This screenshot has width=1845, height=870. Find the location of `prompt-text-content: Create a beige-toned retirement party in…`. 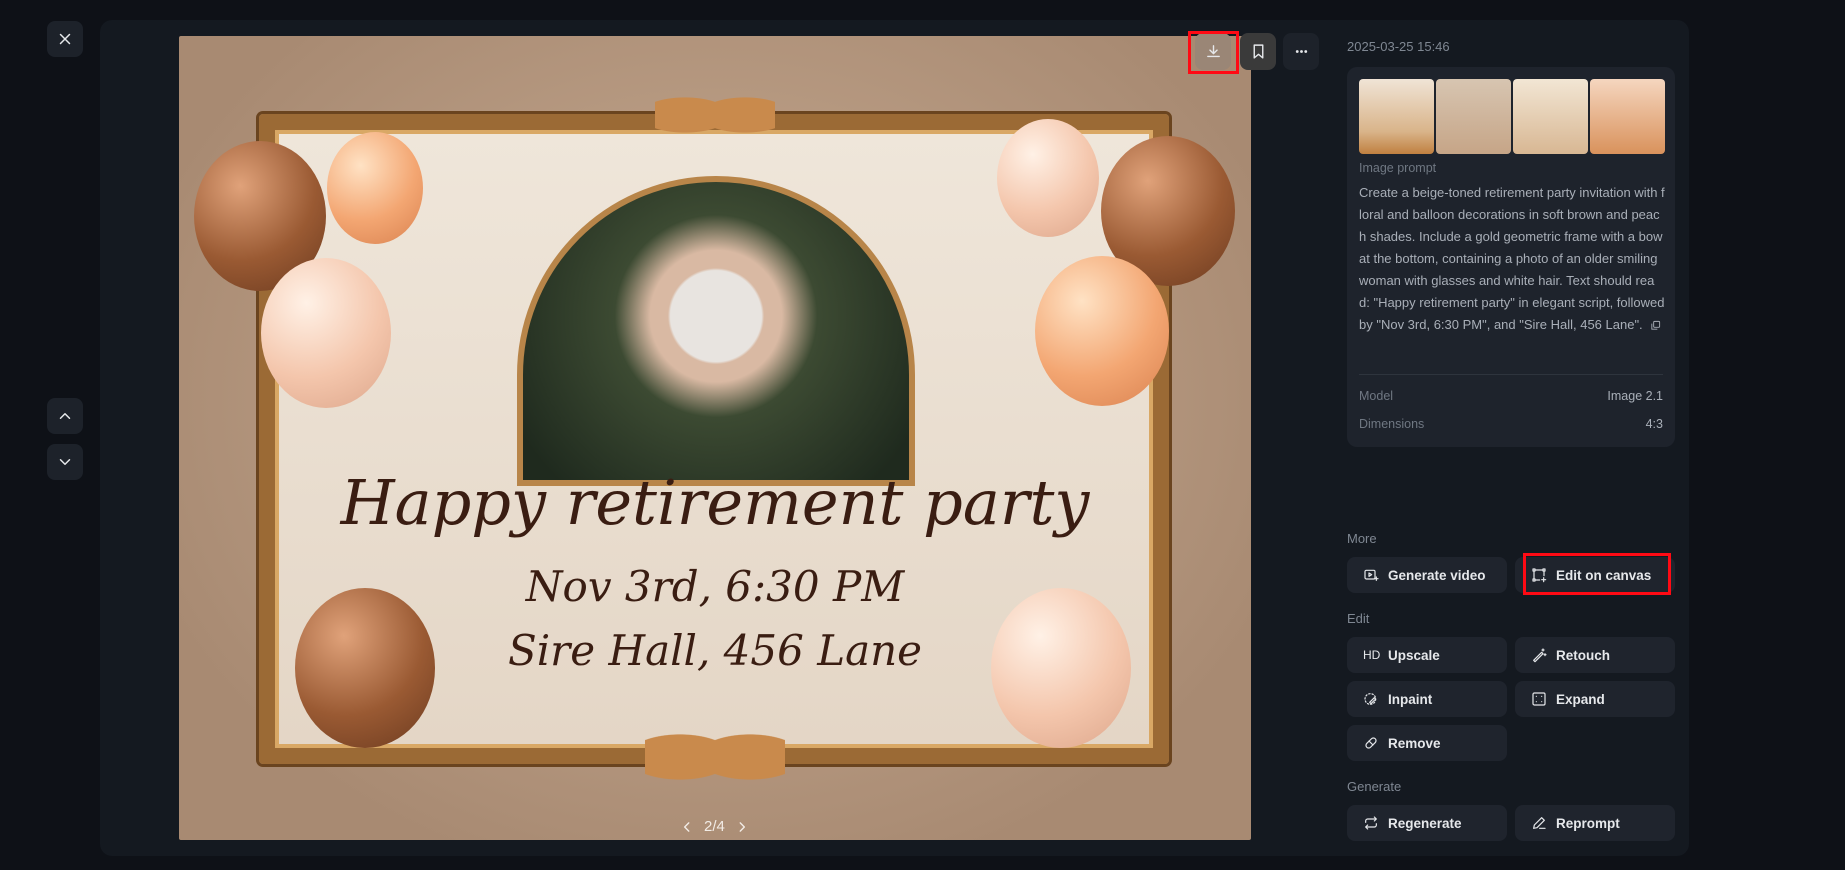

prompt-text-content: Create a beige-toned retirement party in… is located at coordinates (1512, 258).